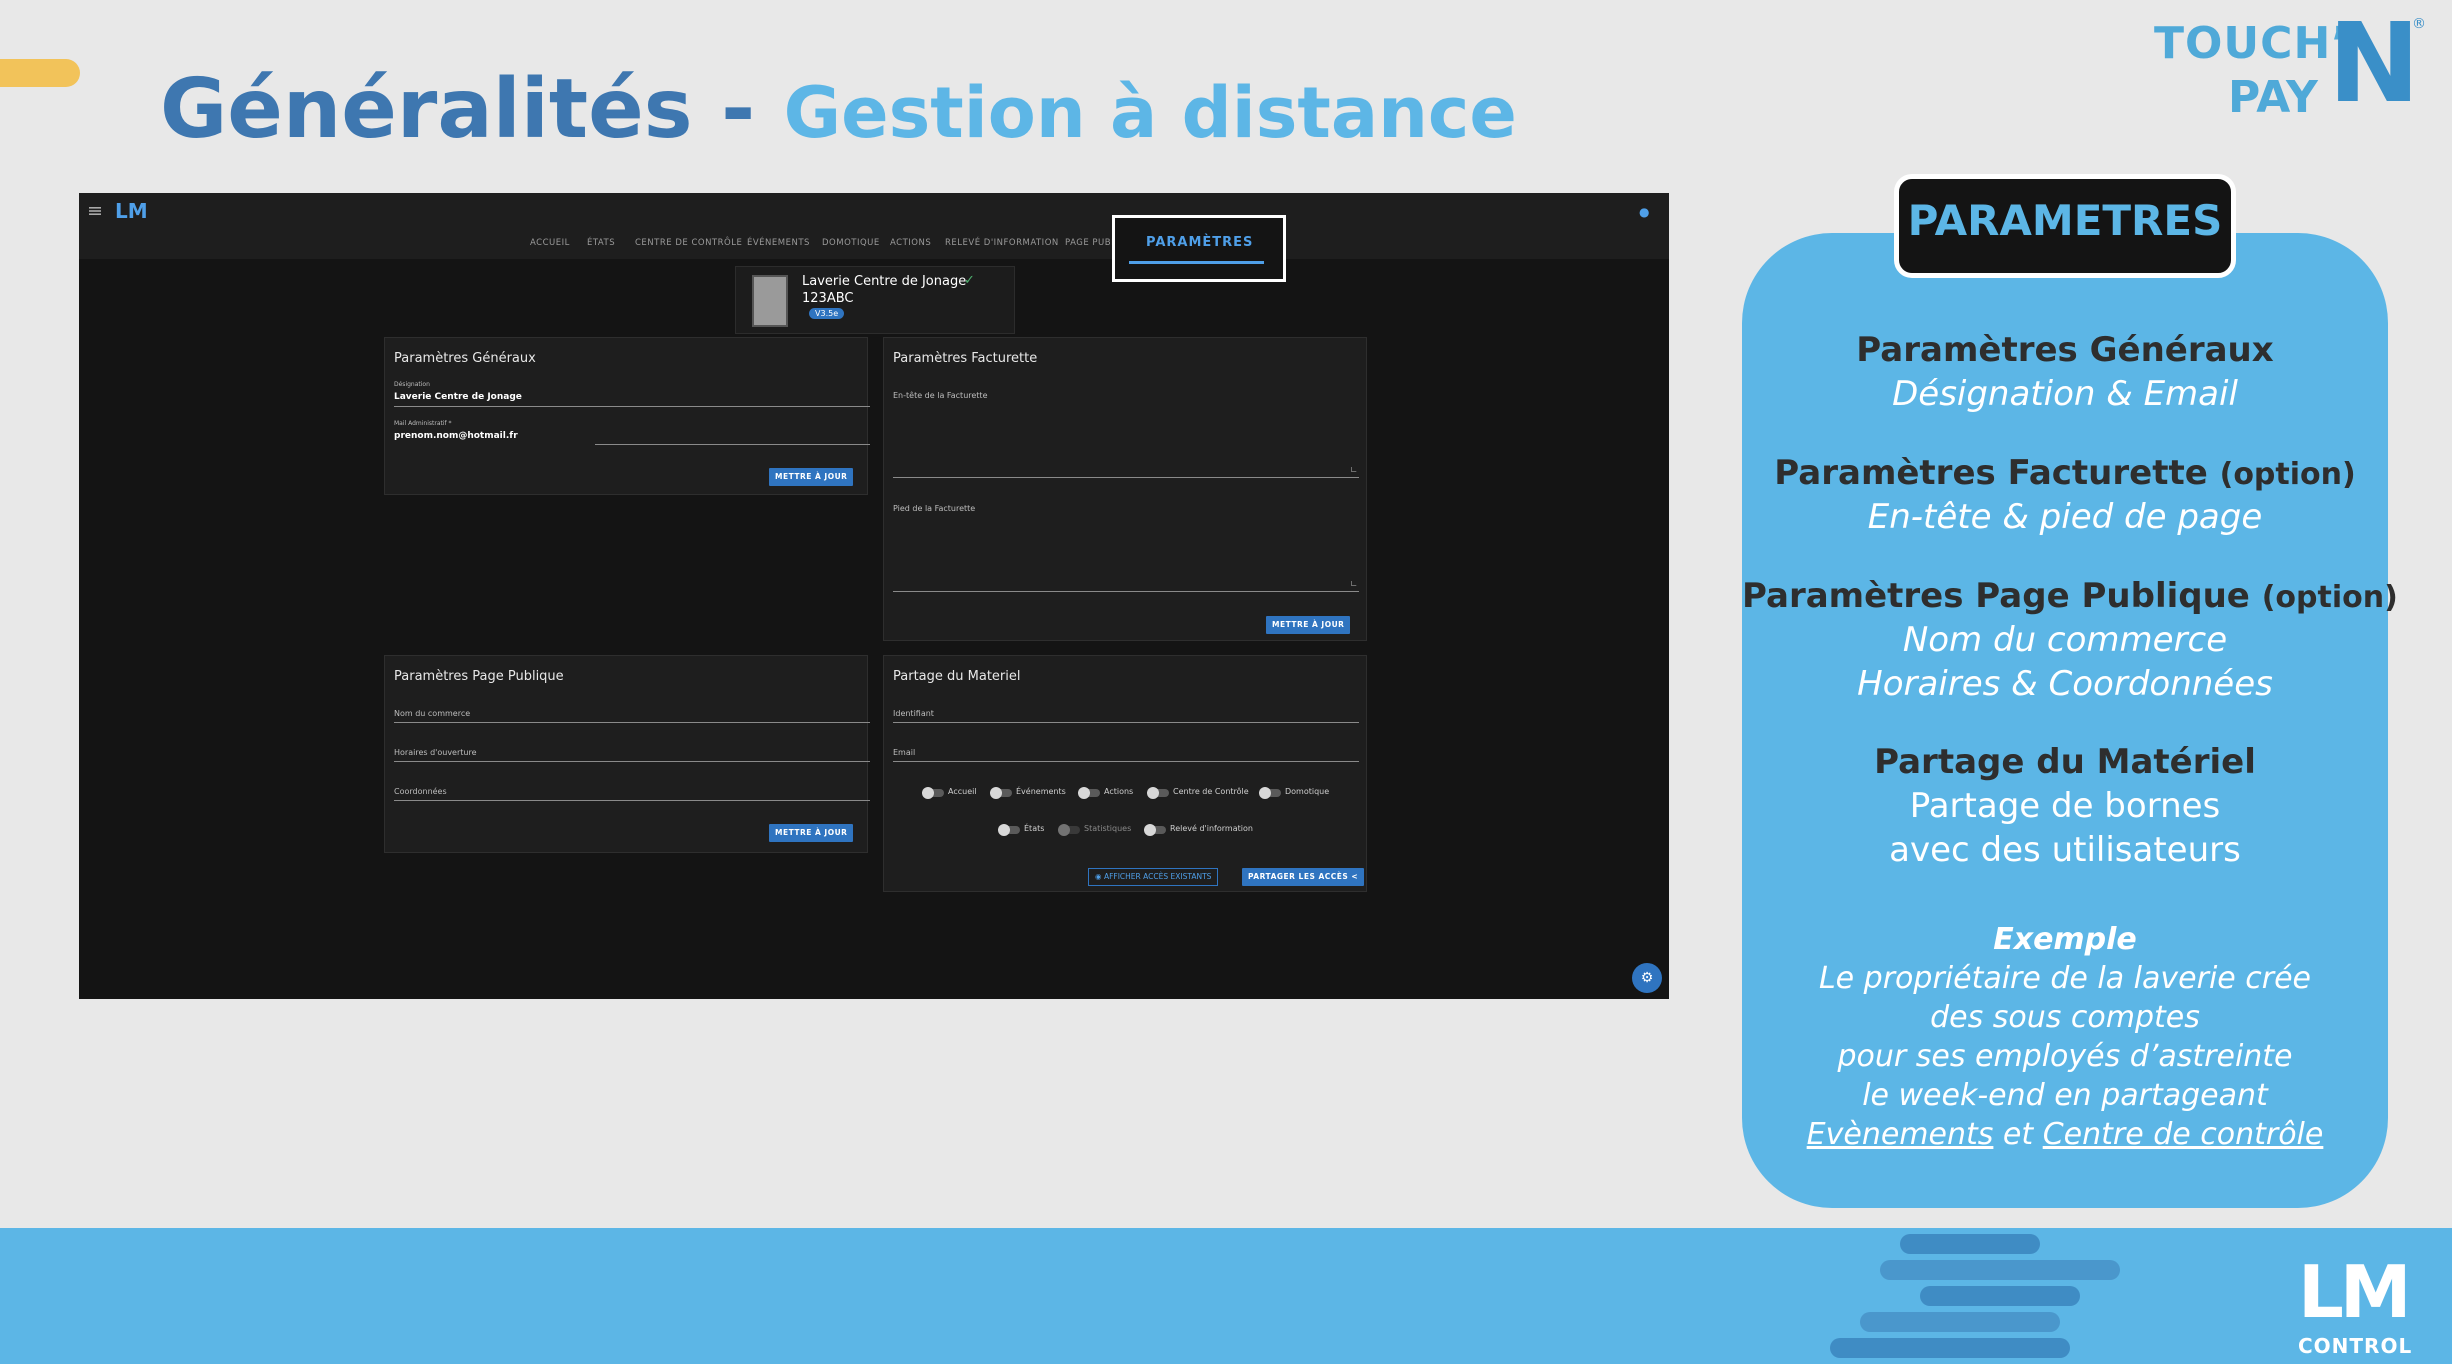  What do you see at coordinates (1090, 243) in the screenshot?
I see `nav-page-publique: PAGE PUBL` at bounding box center [1090, 243].